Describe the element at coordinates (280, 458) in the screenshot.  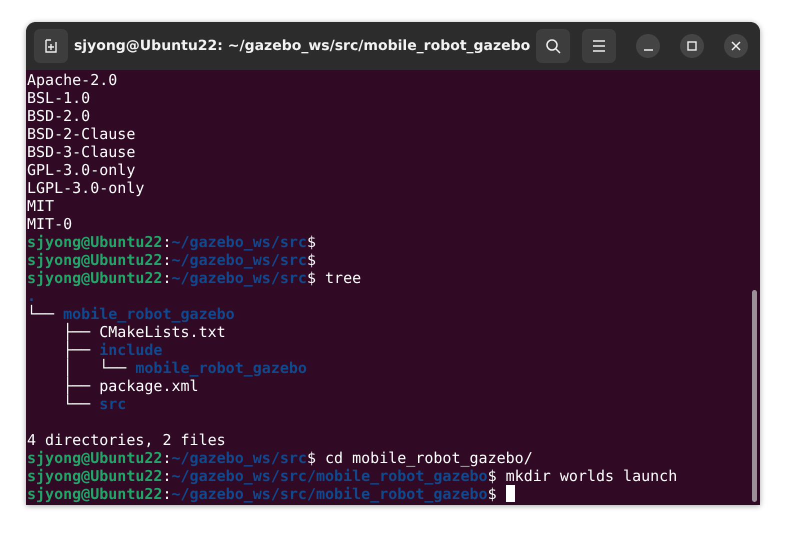
I see `terminal-line: sjyong@Ubuntu22:~/gazebo_ws/src$ cd mobile_robot_gazebo/` at that location.